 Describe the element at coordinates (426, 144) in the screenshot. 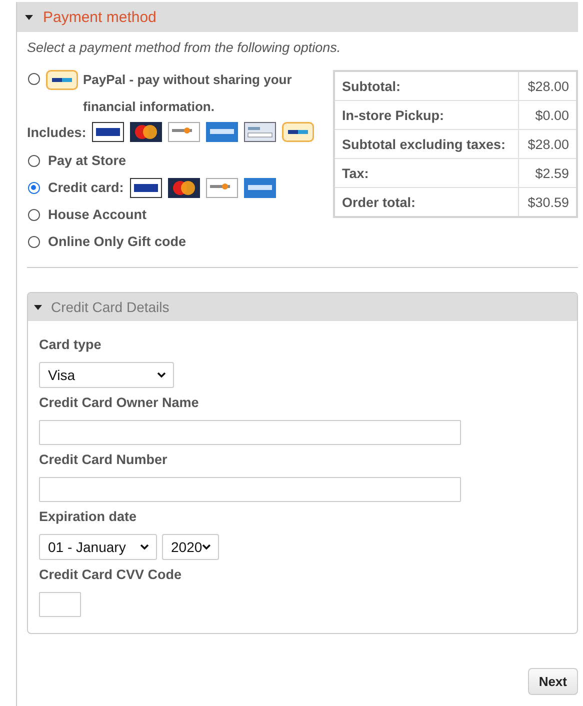

I see `summary-label: Subtotal excluding taxes:` at that location.